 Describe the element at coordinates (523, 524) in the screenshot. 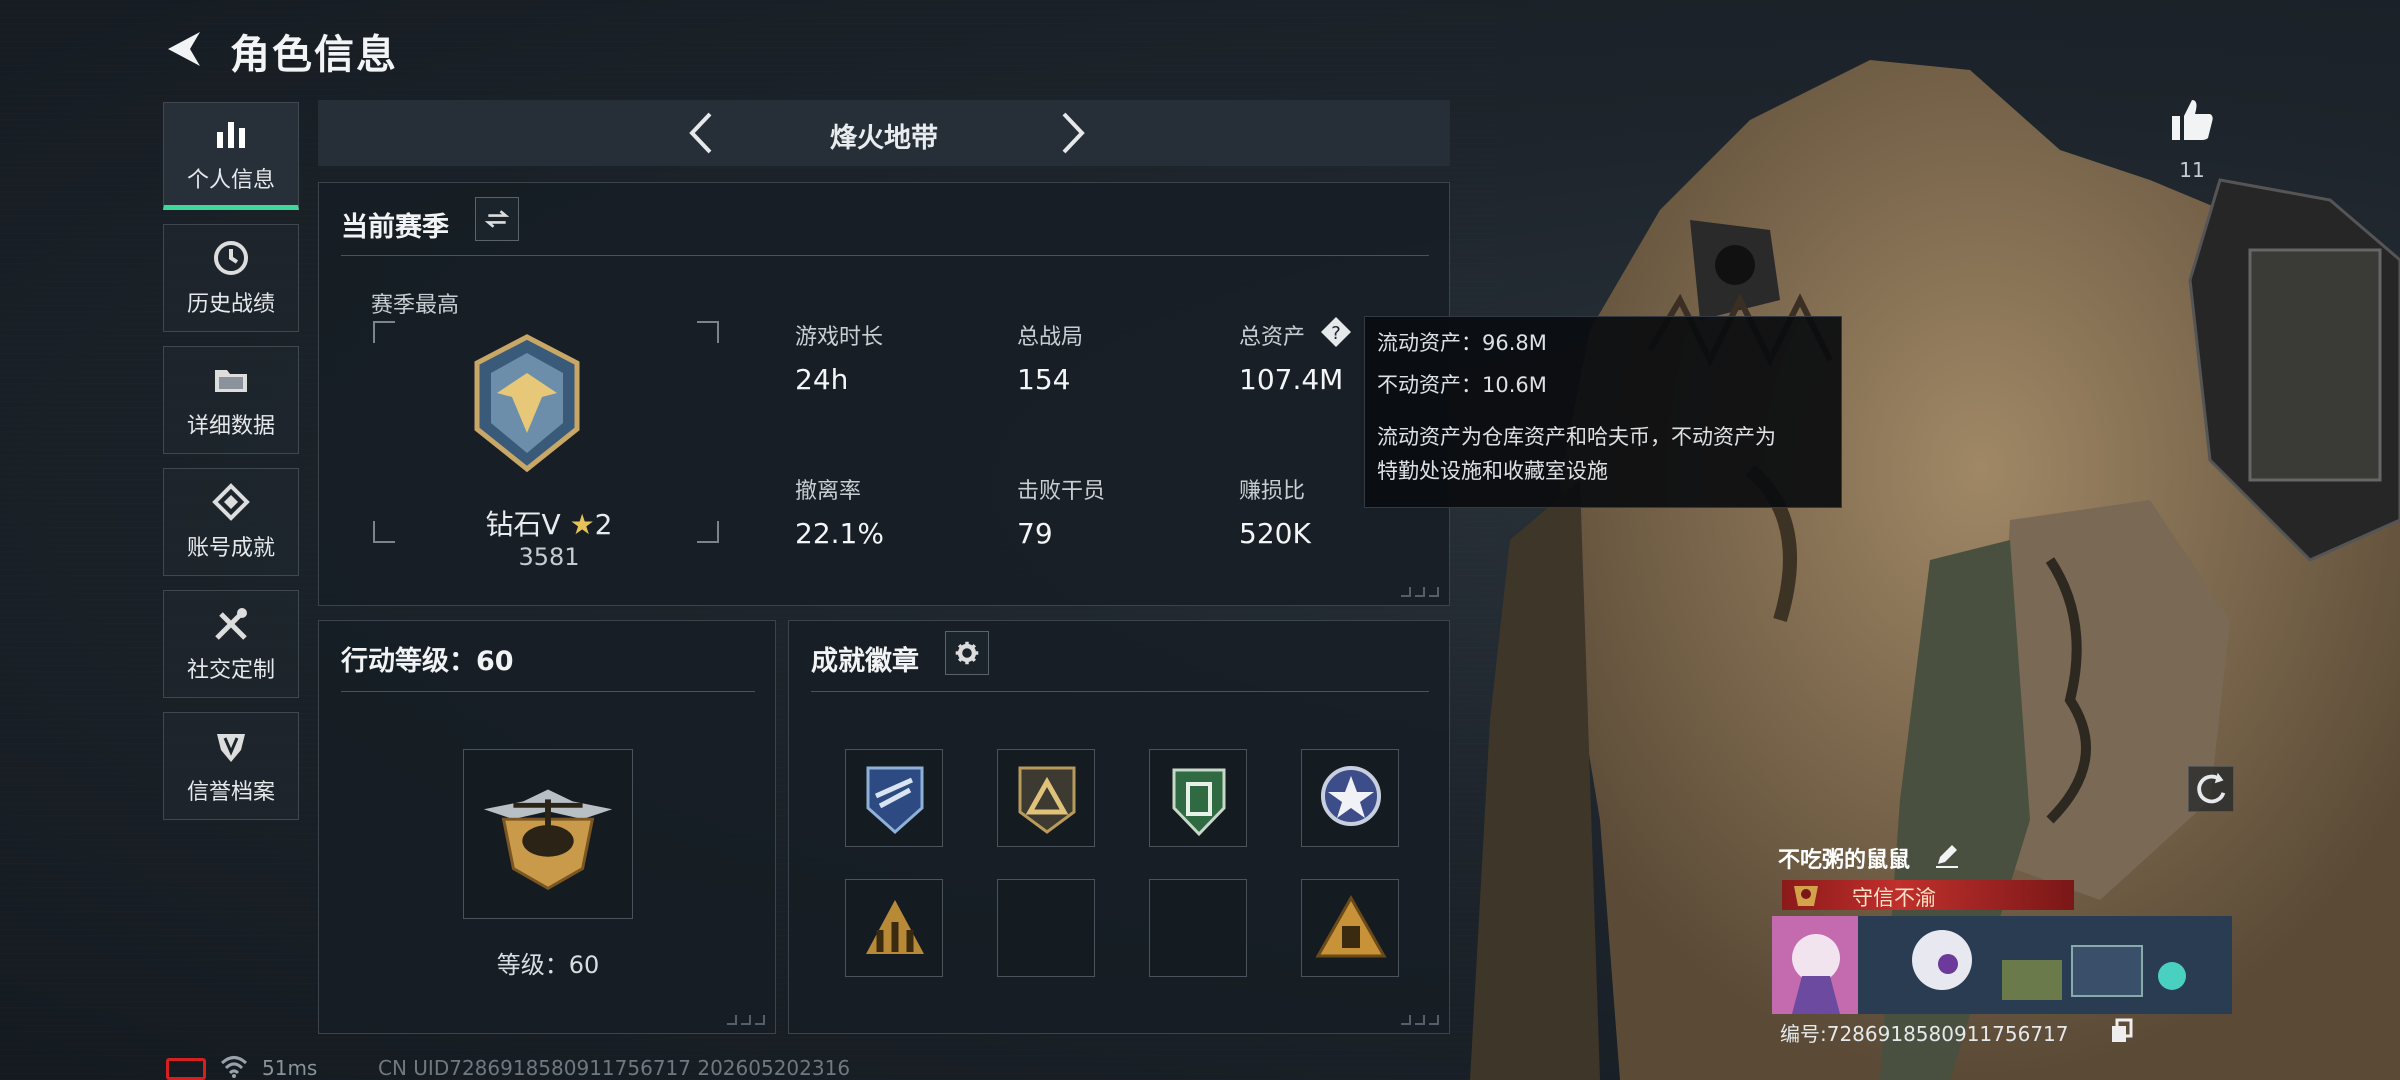

I see `rank-name: 钻石V` at that location.